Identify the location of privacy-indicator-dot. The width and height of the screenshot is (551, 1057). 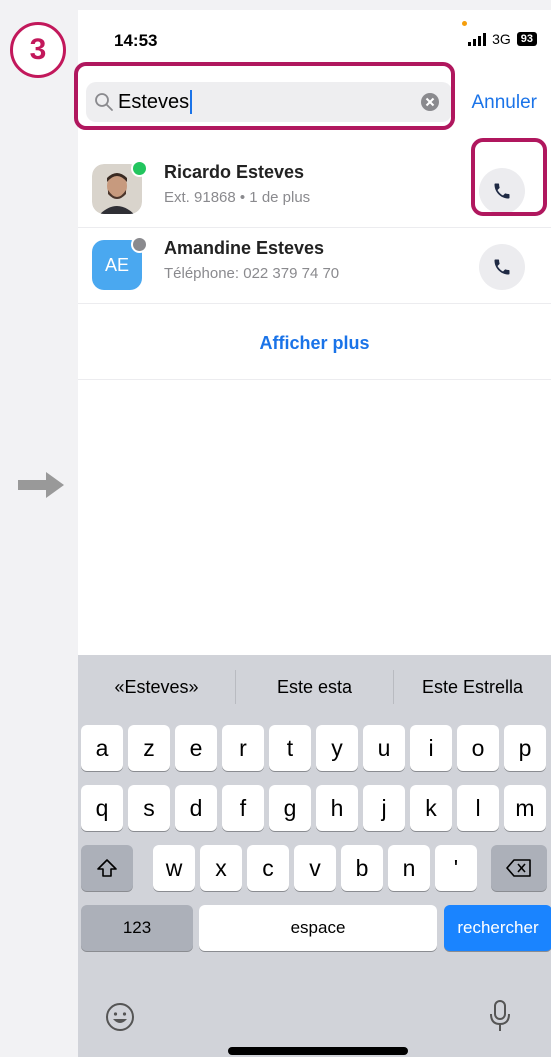
(464, 23).